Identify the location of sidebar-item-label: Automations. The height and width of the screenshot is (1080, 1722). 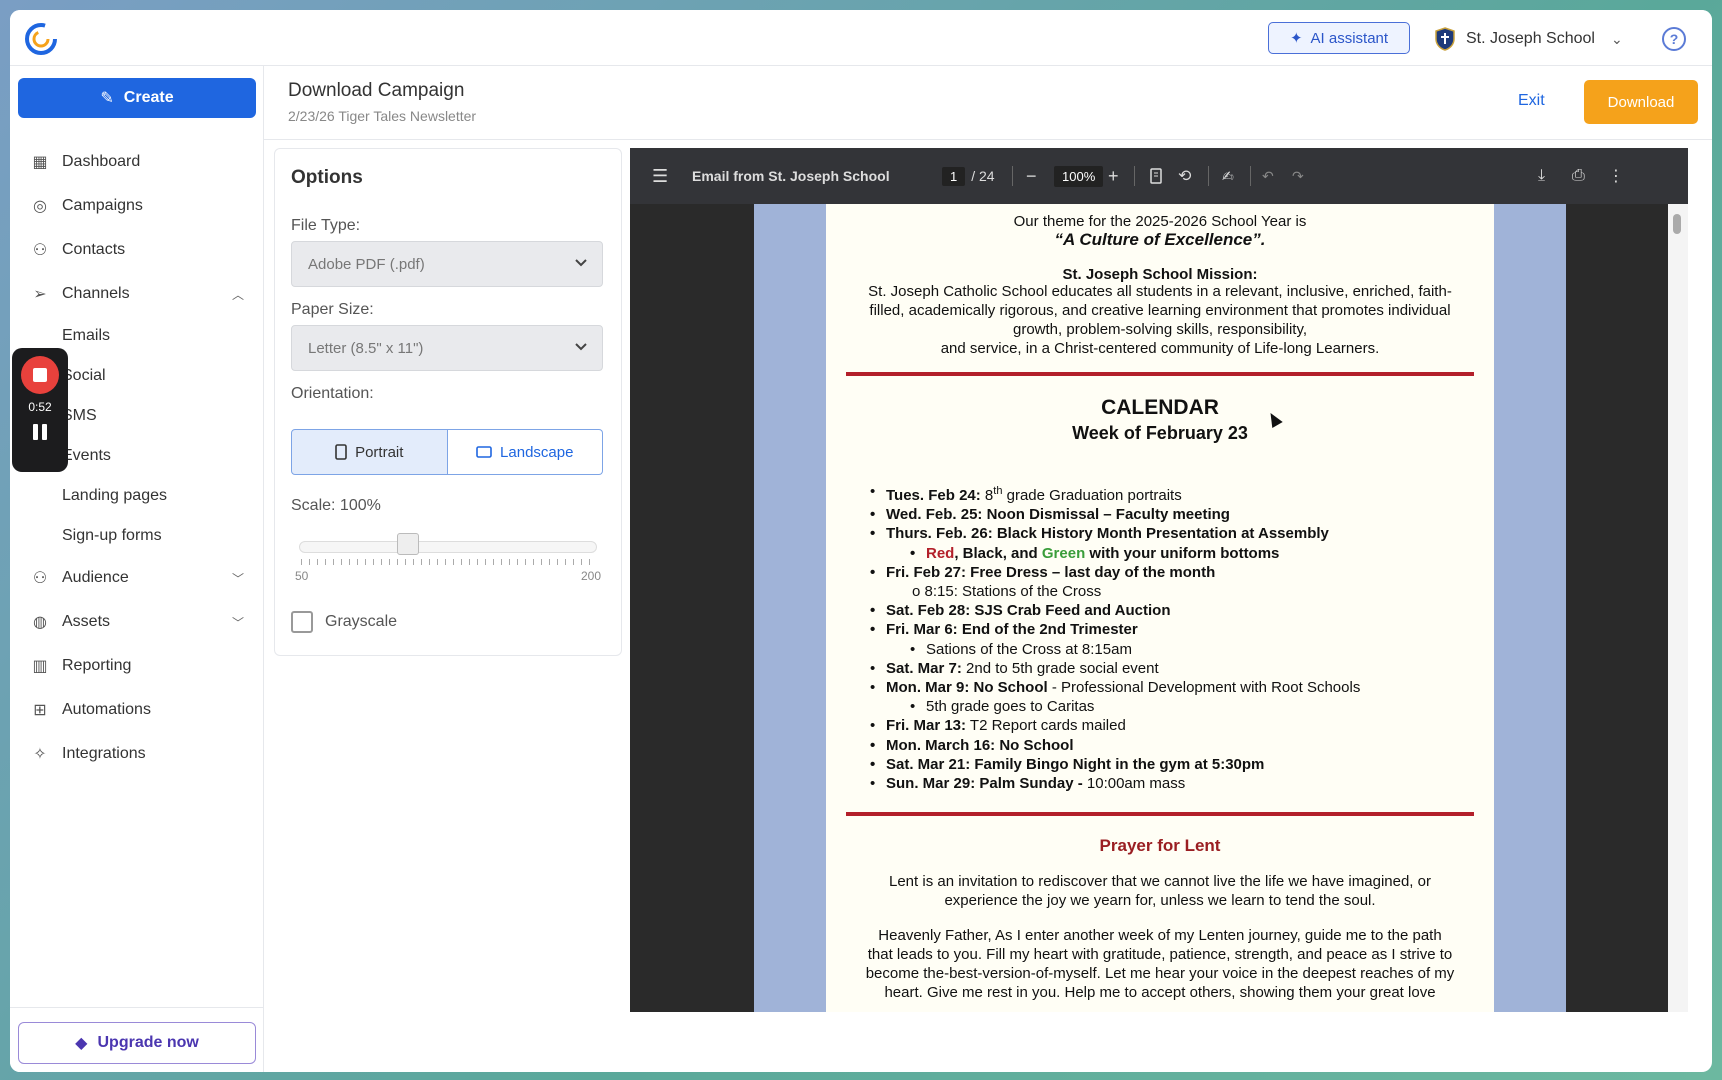
(106, 709).